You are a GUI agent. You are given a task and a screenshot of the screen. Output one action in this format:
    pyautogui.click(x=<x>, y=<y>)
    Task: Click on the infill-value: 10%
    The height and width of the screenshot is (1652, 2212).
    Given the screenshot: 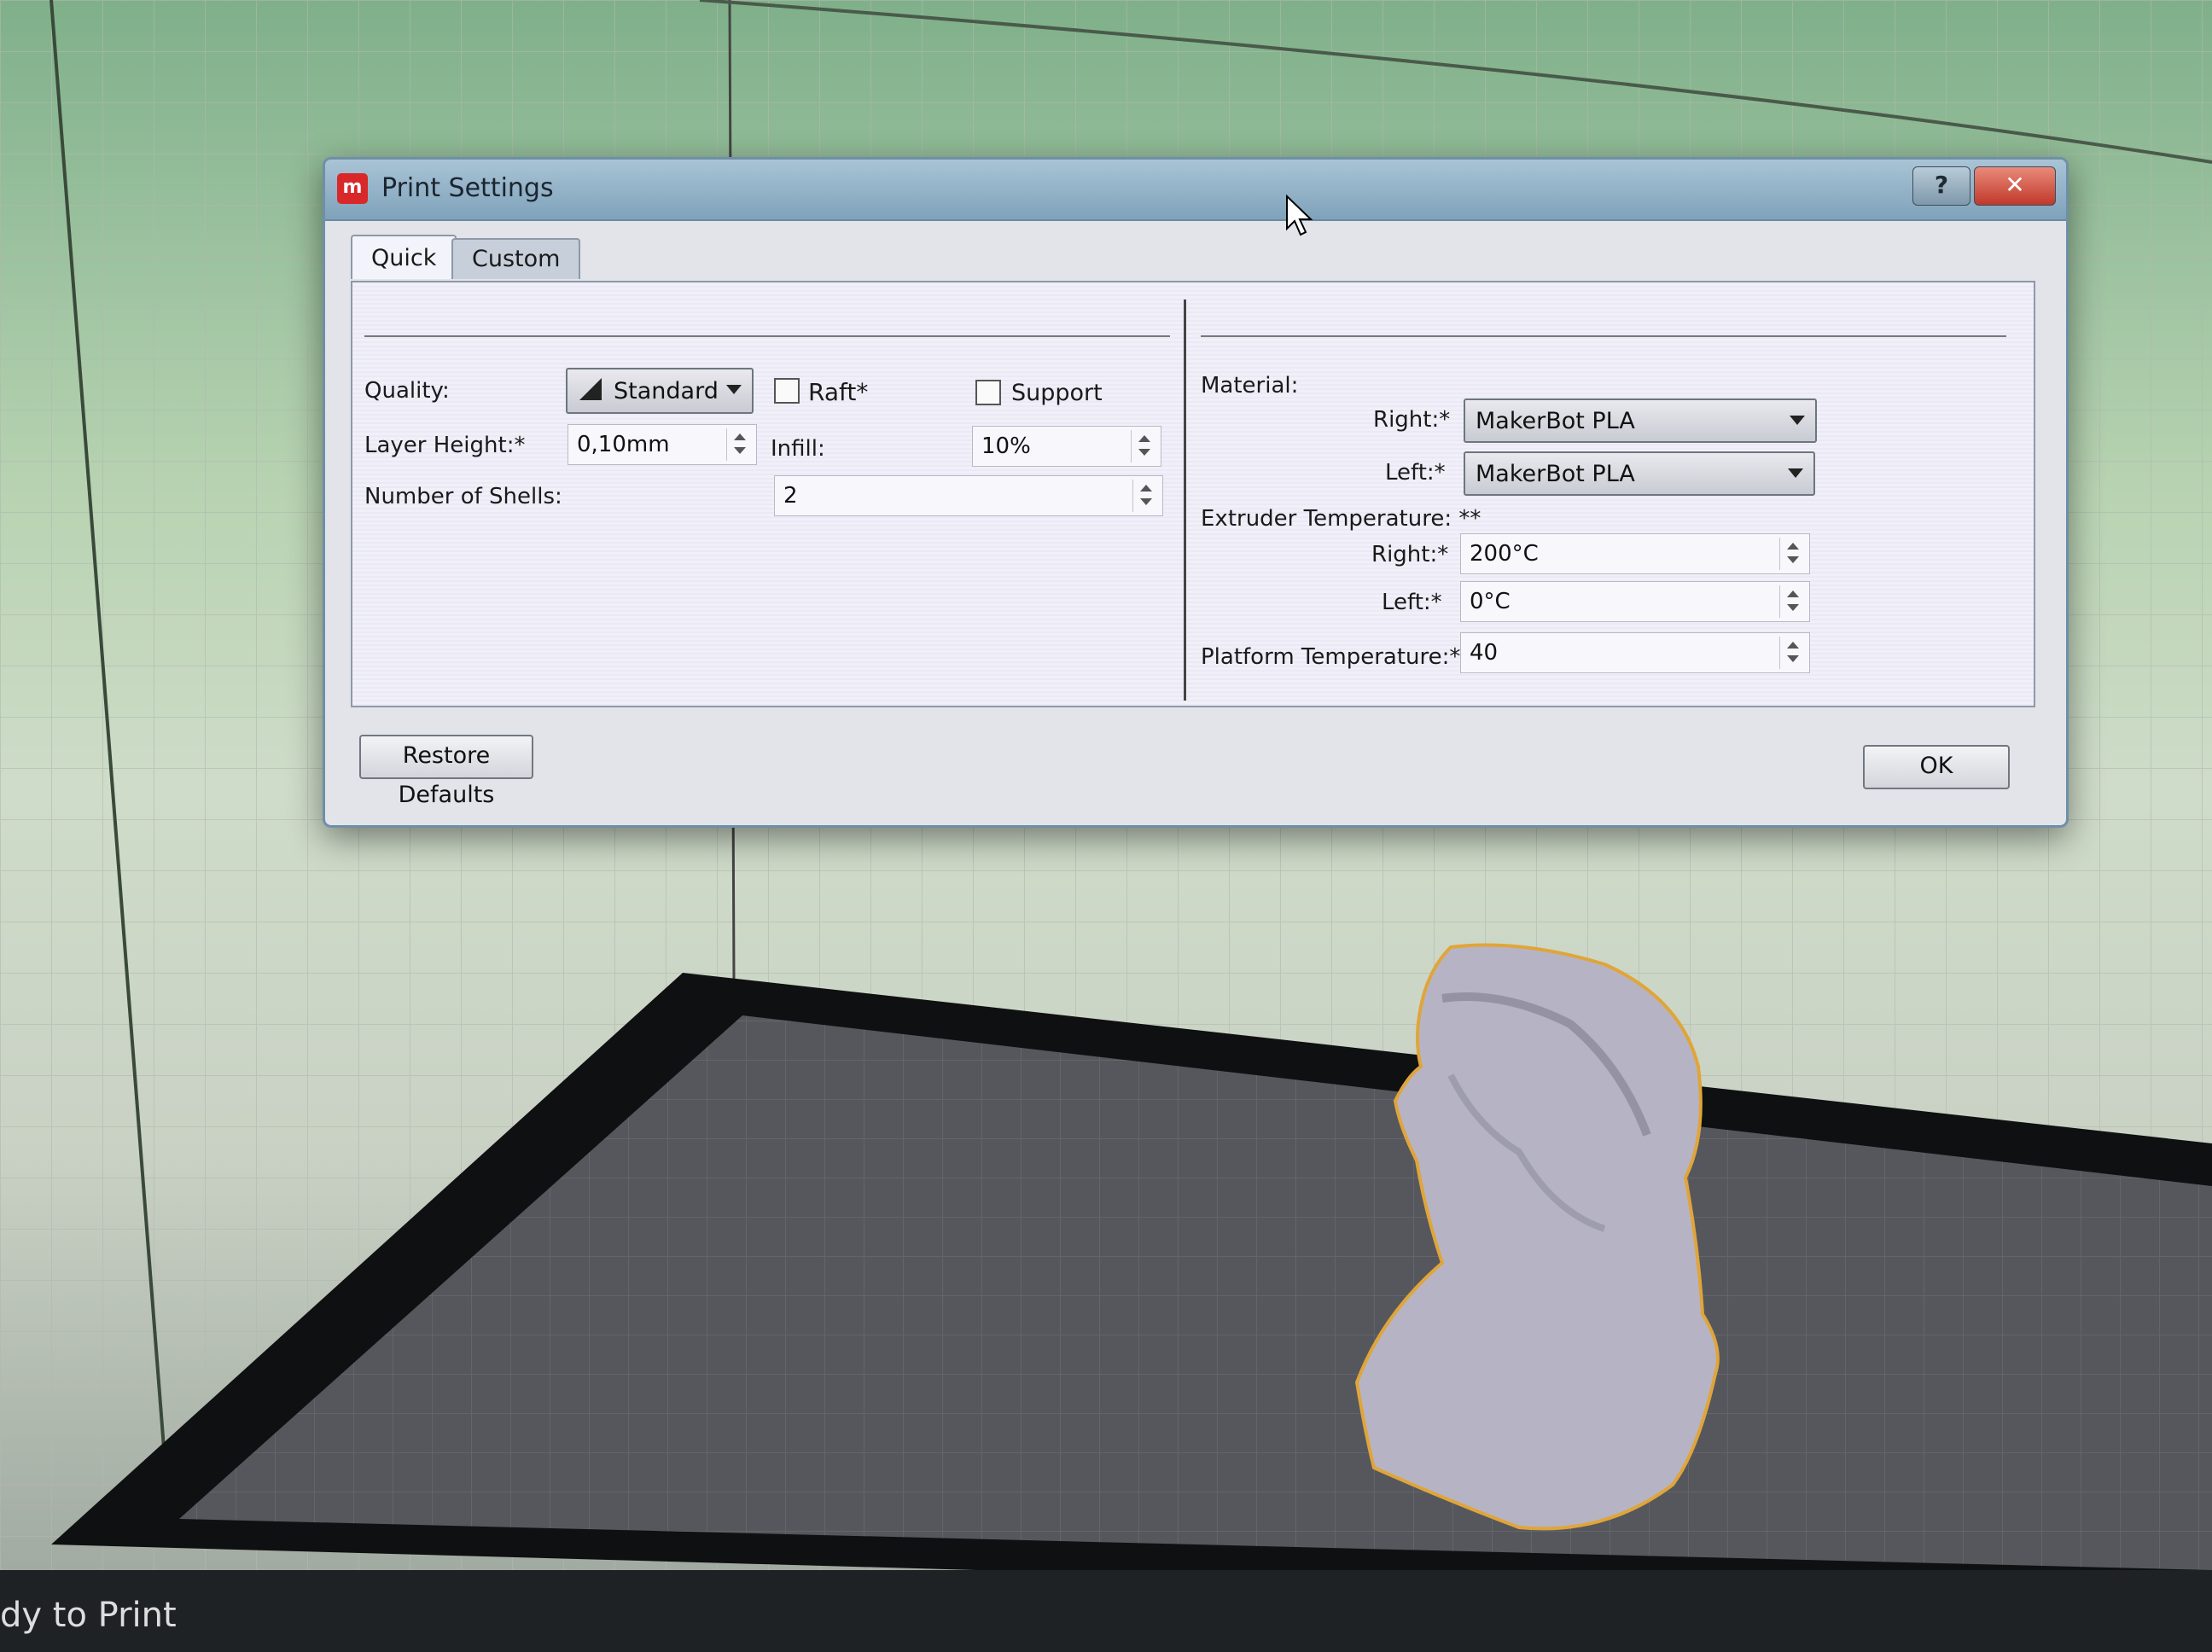 What is the action you would take?
    pyautogui.click(x=1006, y=446)
    